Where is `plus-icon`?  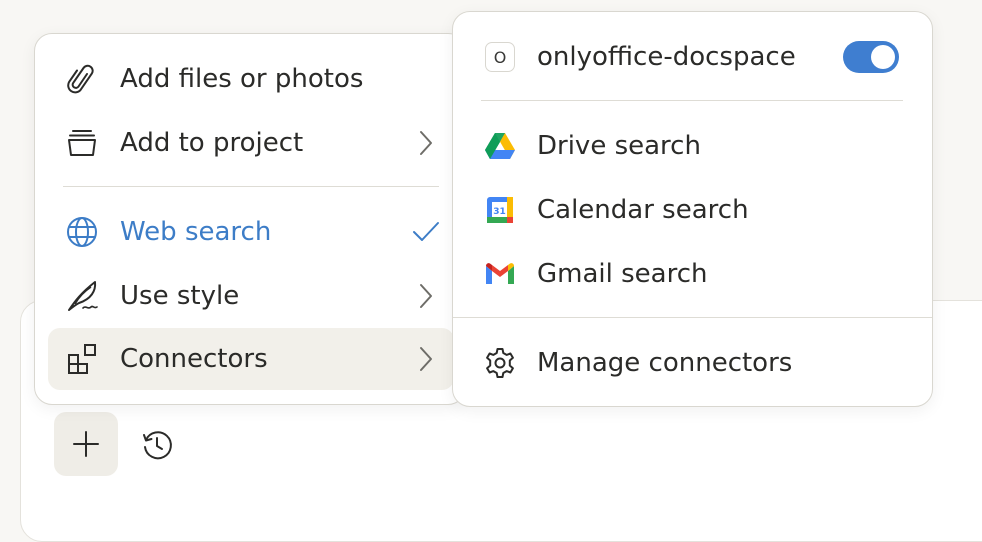
plus-icon is located at coordinates (86, 444).